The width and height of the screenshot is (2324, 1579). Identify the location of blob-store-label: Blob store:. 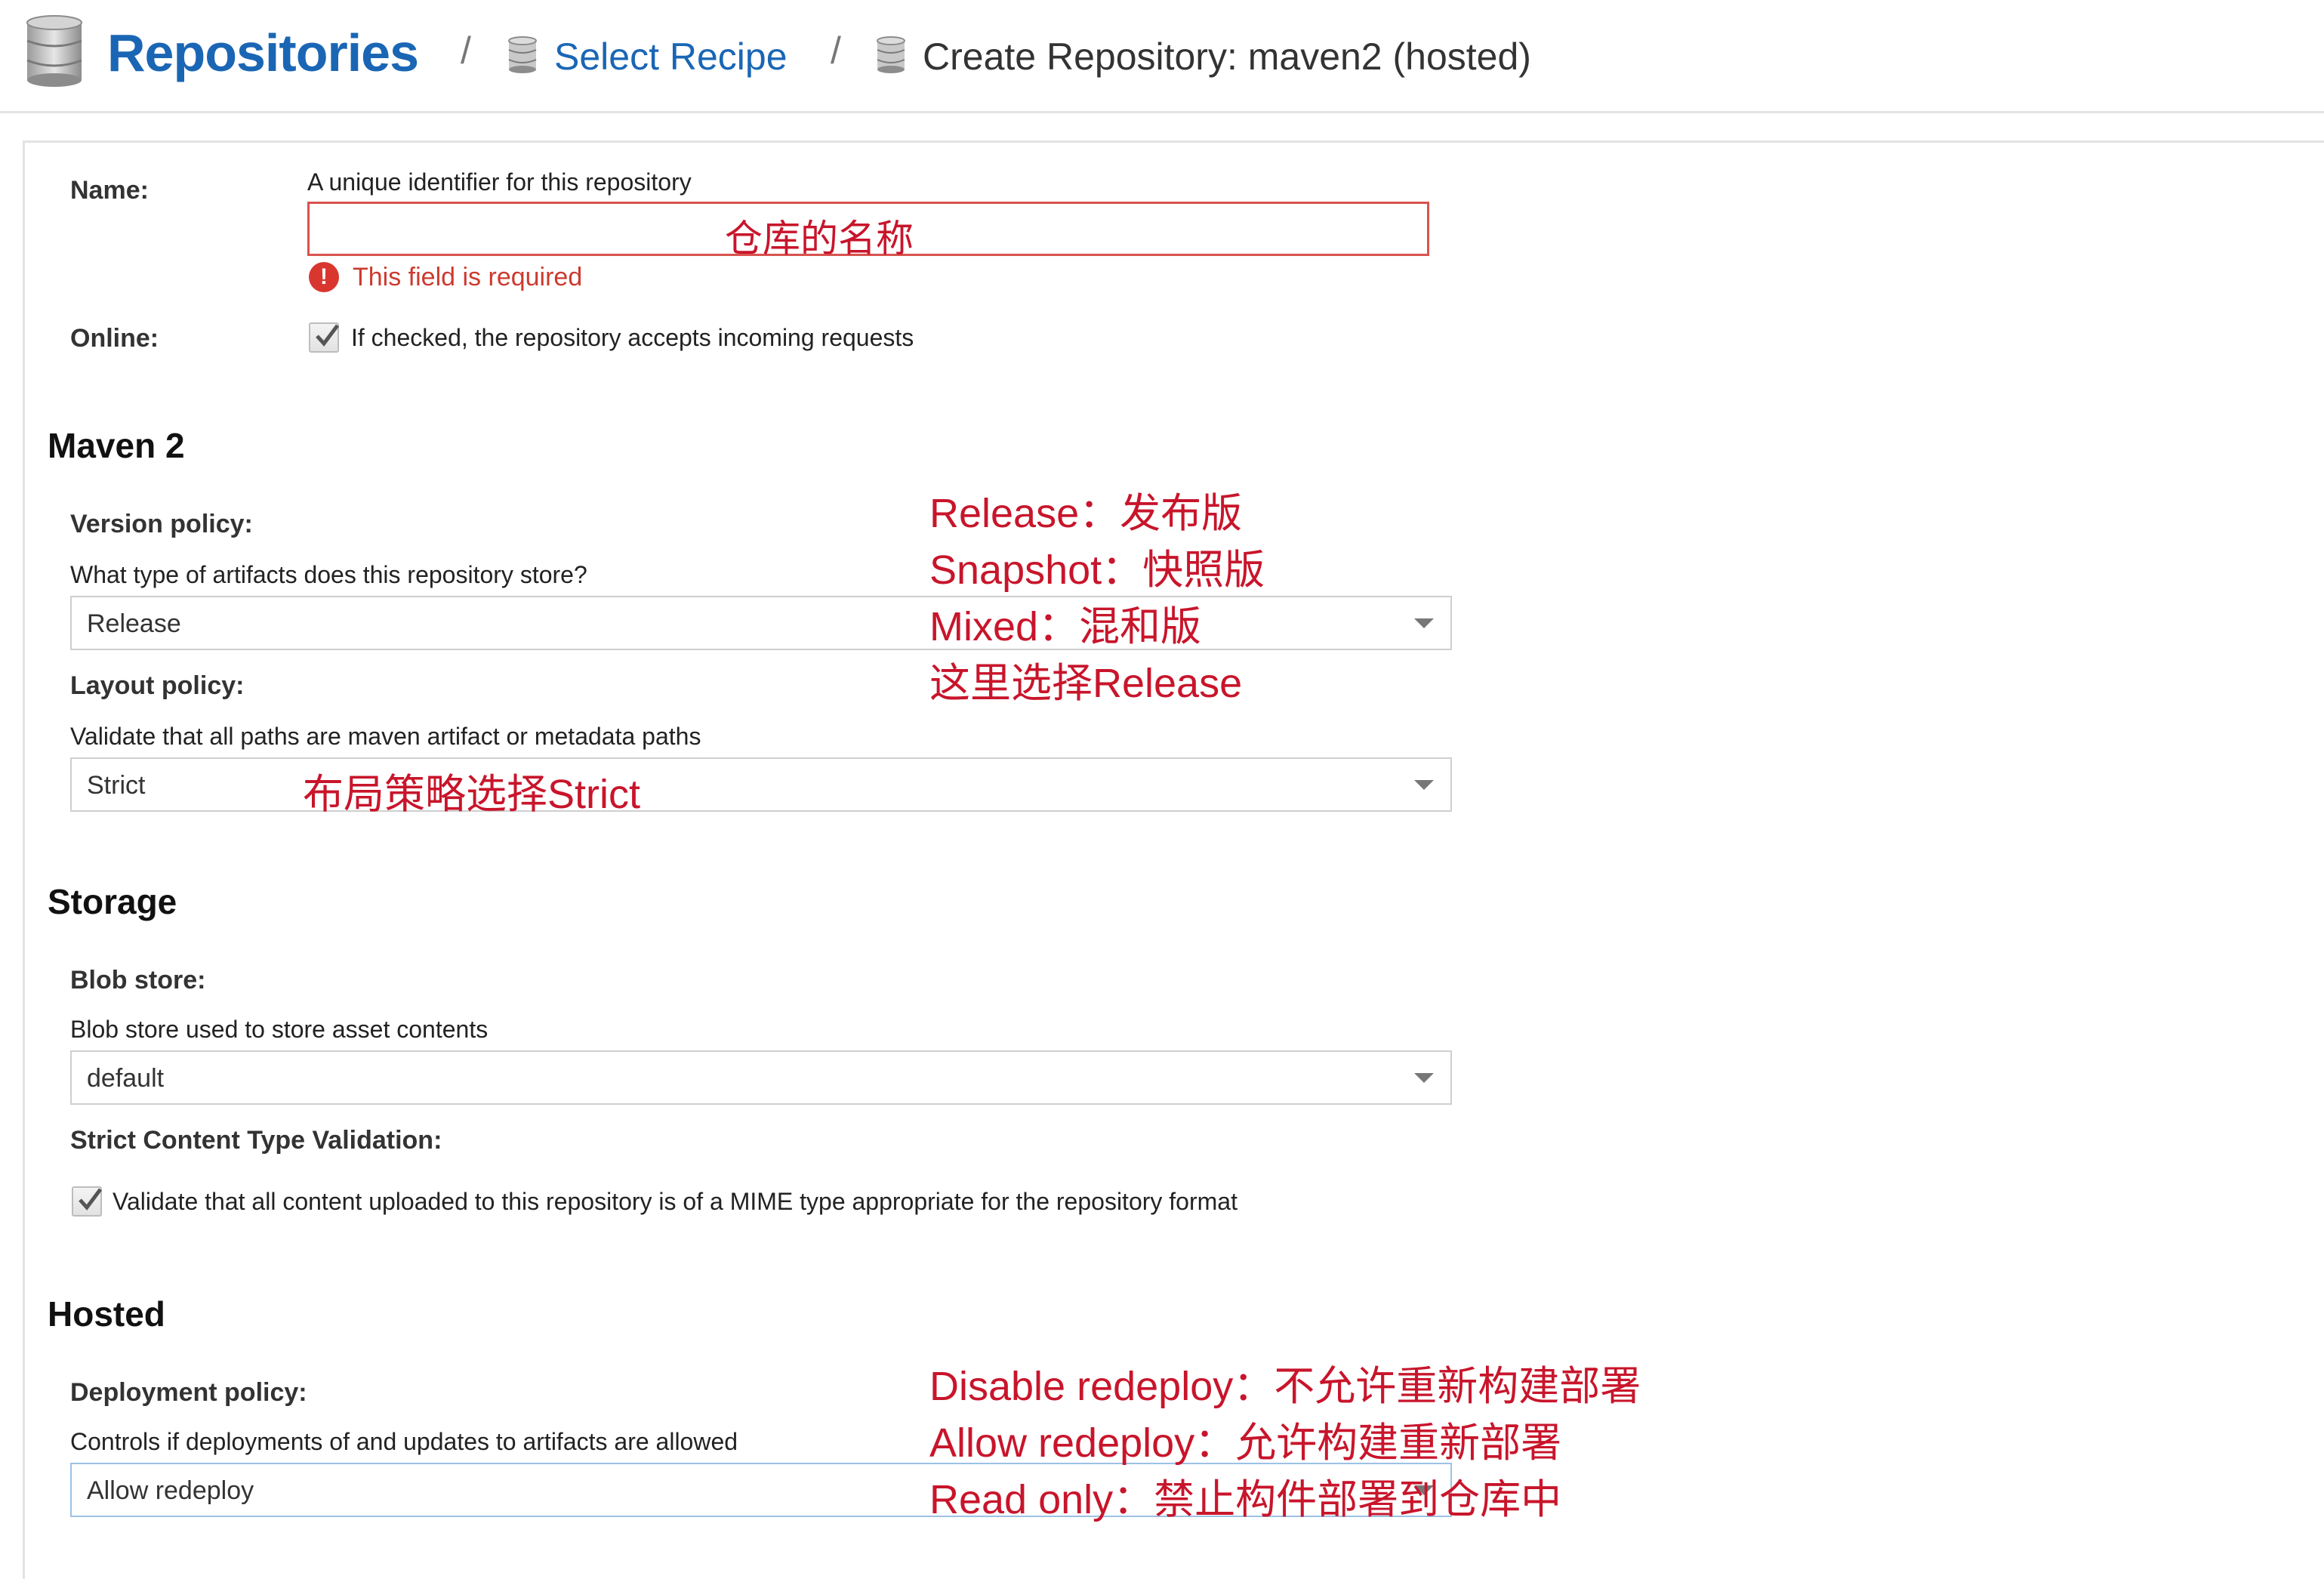
(138, 981).